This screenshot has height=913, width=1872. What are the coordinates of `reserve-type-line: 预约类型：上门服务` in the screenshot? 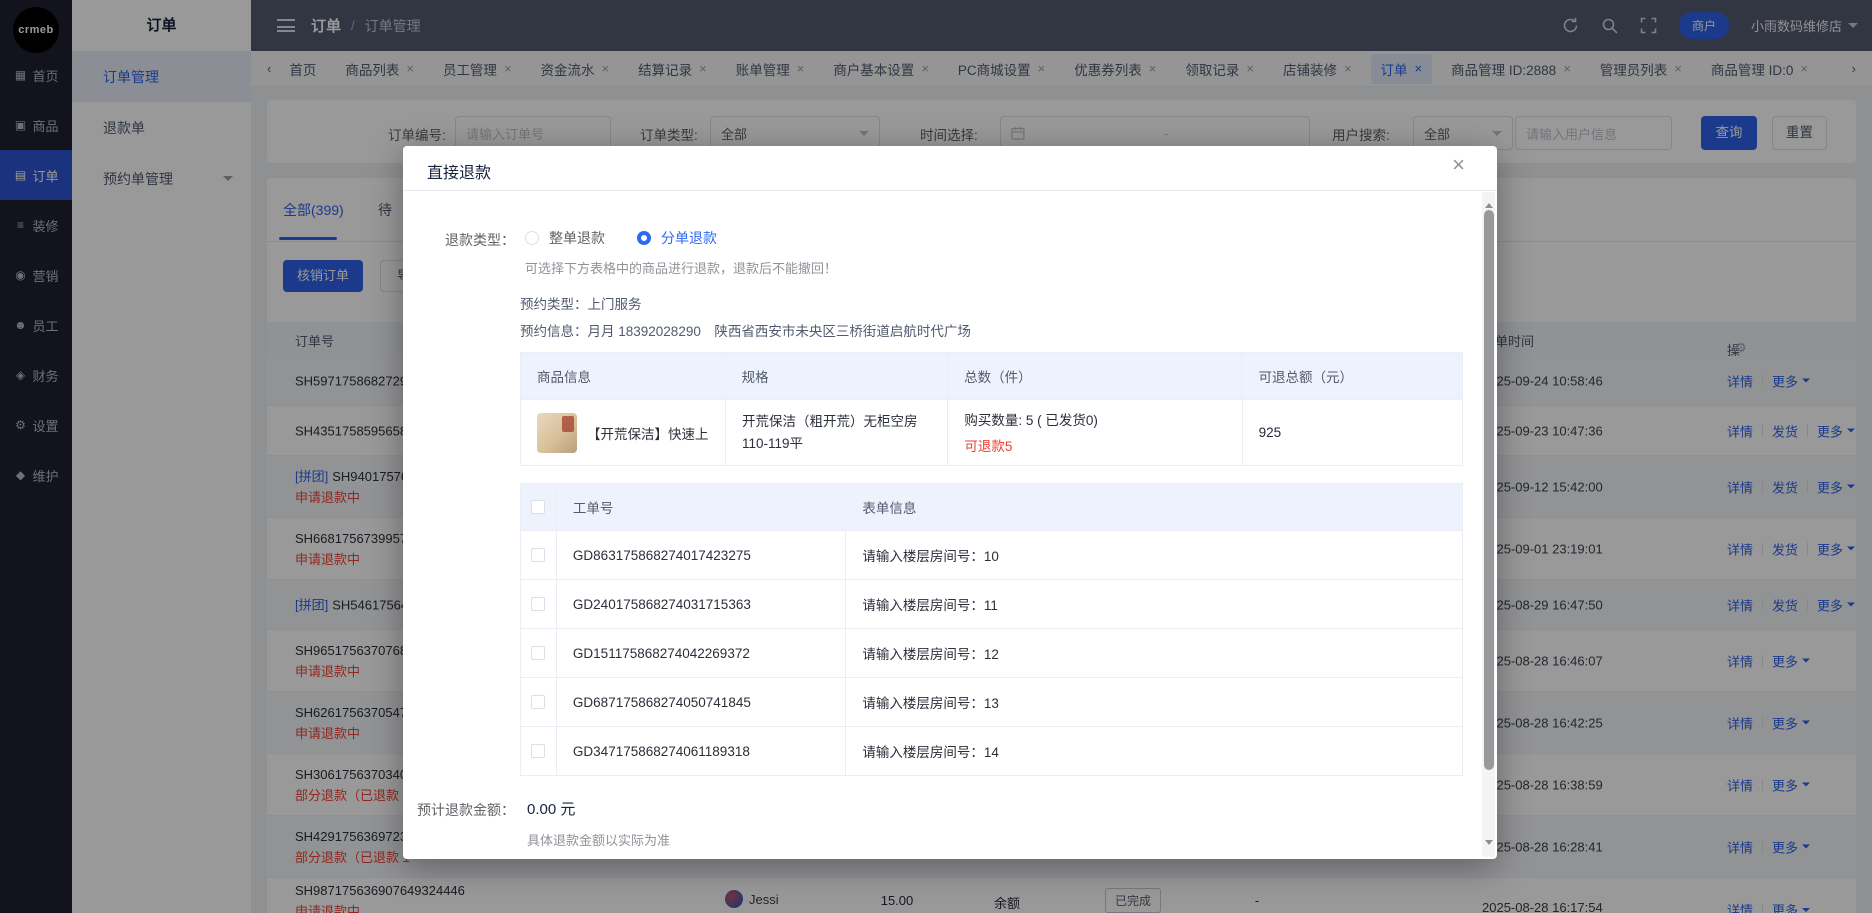 It's located at (581, 304).